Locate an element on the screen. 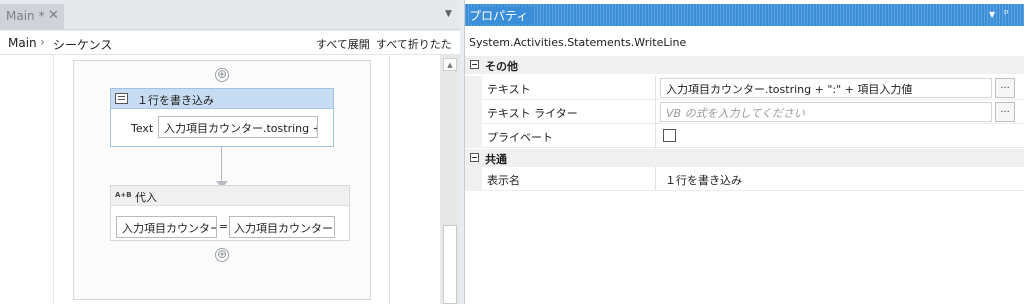  assign-activity: A+B 代入 入力項目カウンター = 入力項目カウンター+ is located at coordinates (230, 213).